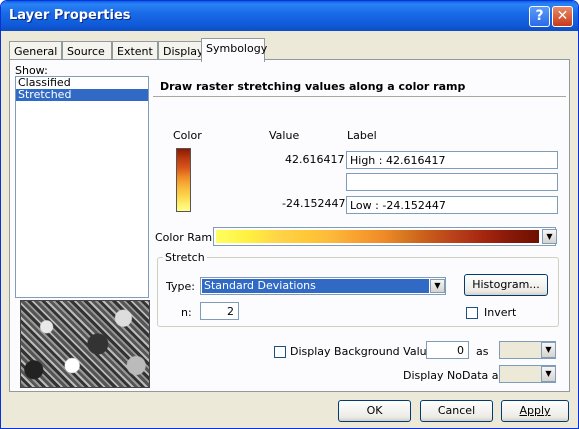 The width and height of the screenshot is (579, 429). Describe the element at coordinates (500, 312) in the screenshot. I see `invert-label: Invert` at that location.